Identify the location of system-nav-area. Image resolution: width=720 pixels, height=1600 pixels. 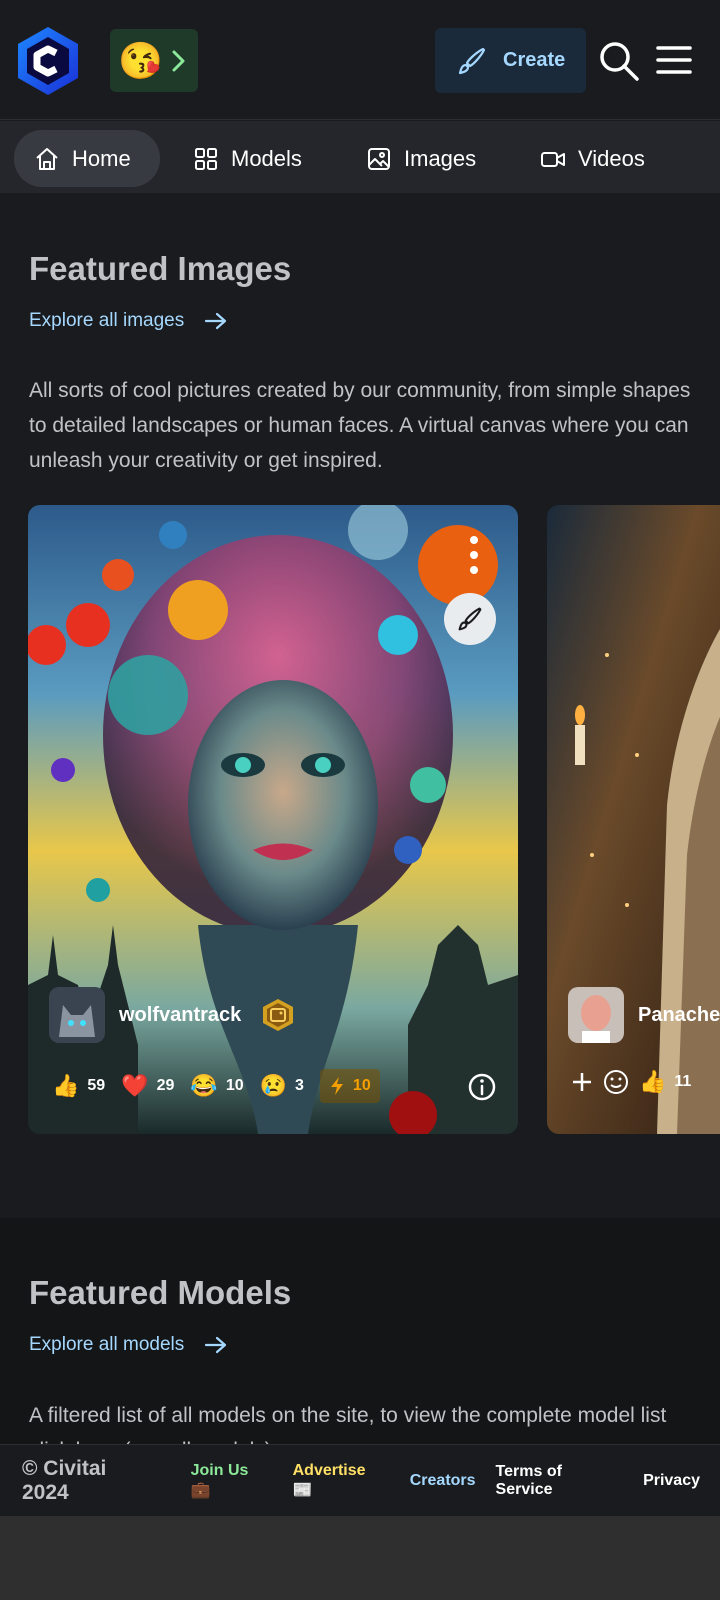
(360, 1558).